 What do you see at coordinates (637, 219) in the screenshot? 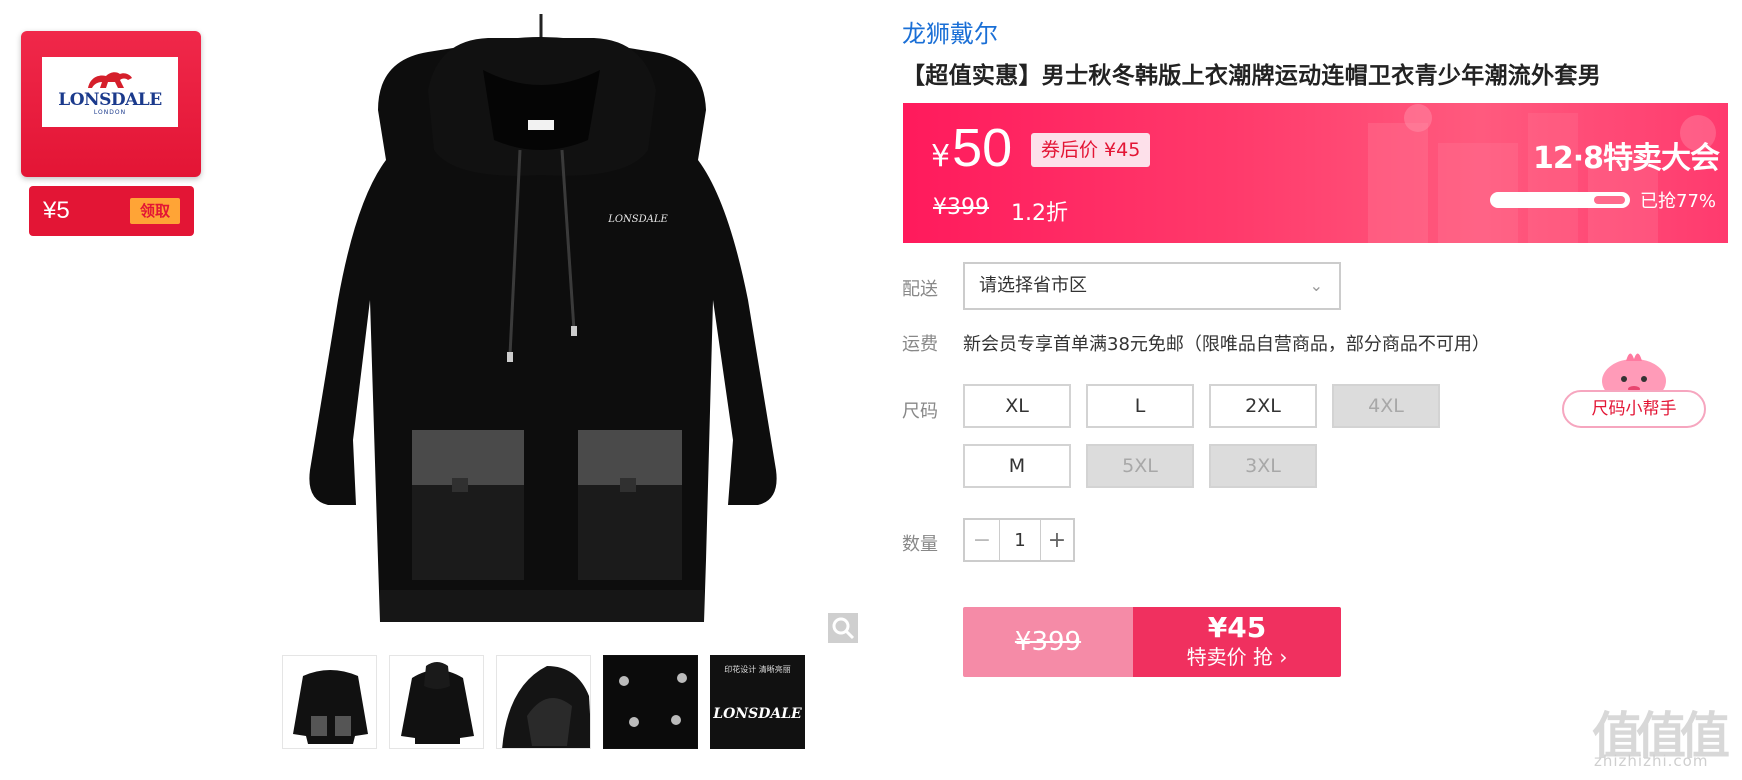
I see `chest-print: LONSDALE` at bounding box center [637, 219].